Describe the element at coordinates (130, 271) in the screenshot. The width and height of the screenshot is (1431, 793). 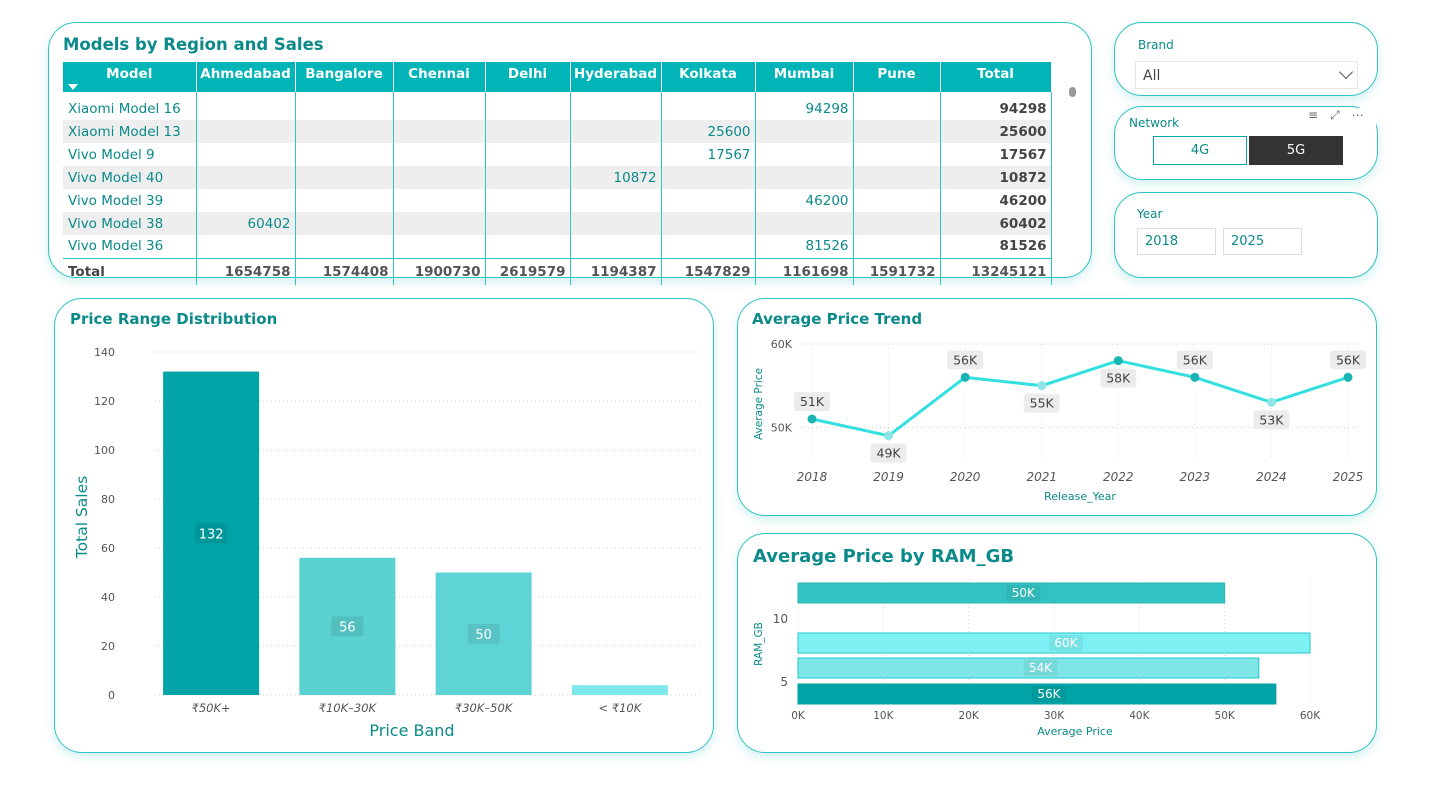
I see `total-label: Total` at that location.